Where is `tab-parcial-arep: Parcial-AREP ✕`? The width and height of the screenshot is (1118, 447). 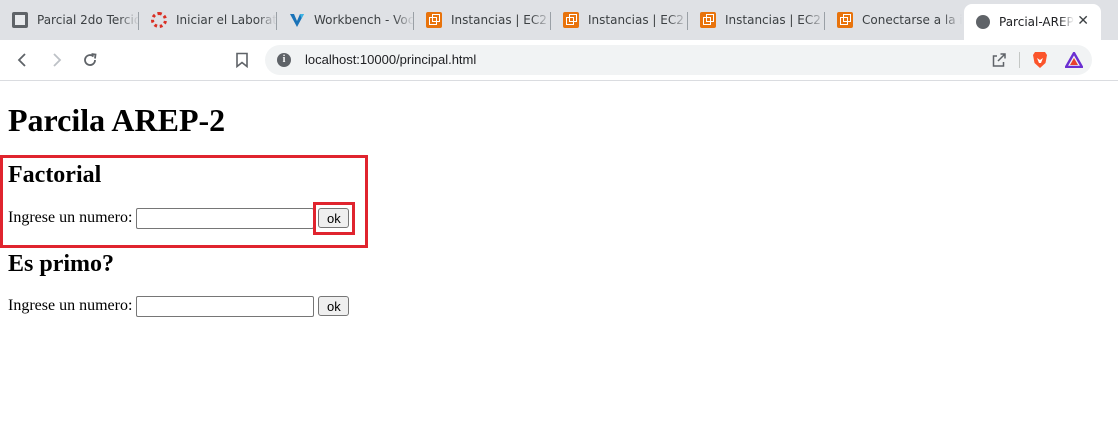
tab-parcial-arep: Parcial-AREP ✕ is located at coordinates (1032, 22).